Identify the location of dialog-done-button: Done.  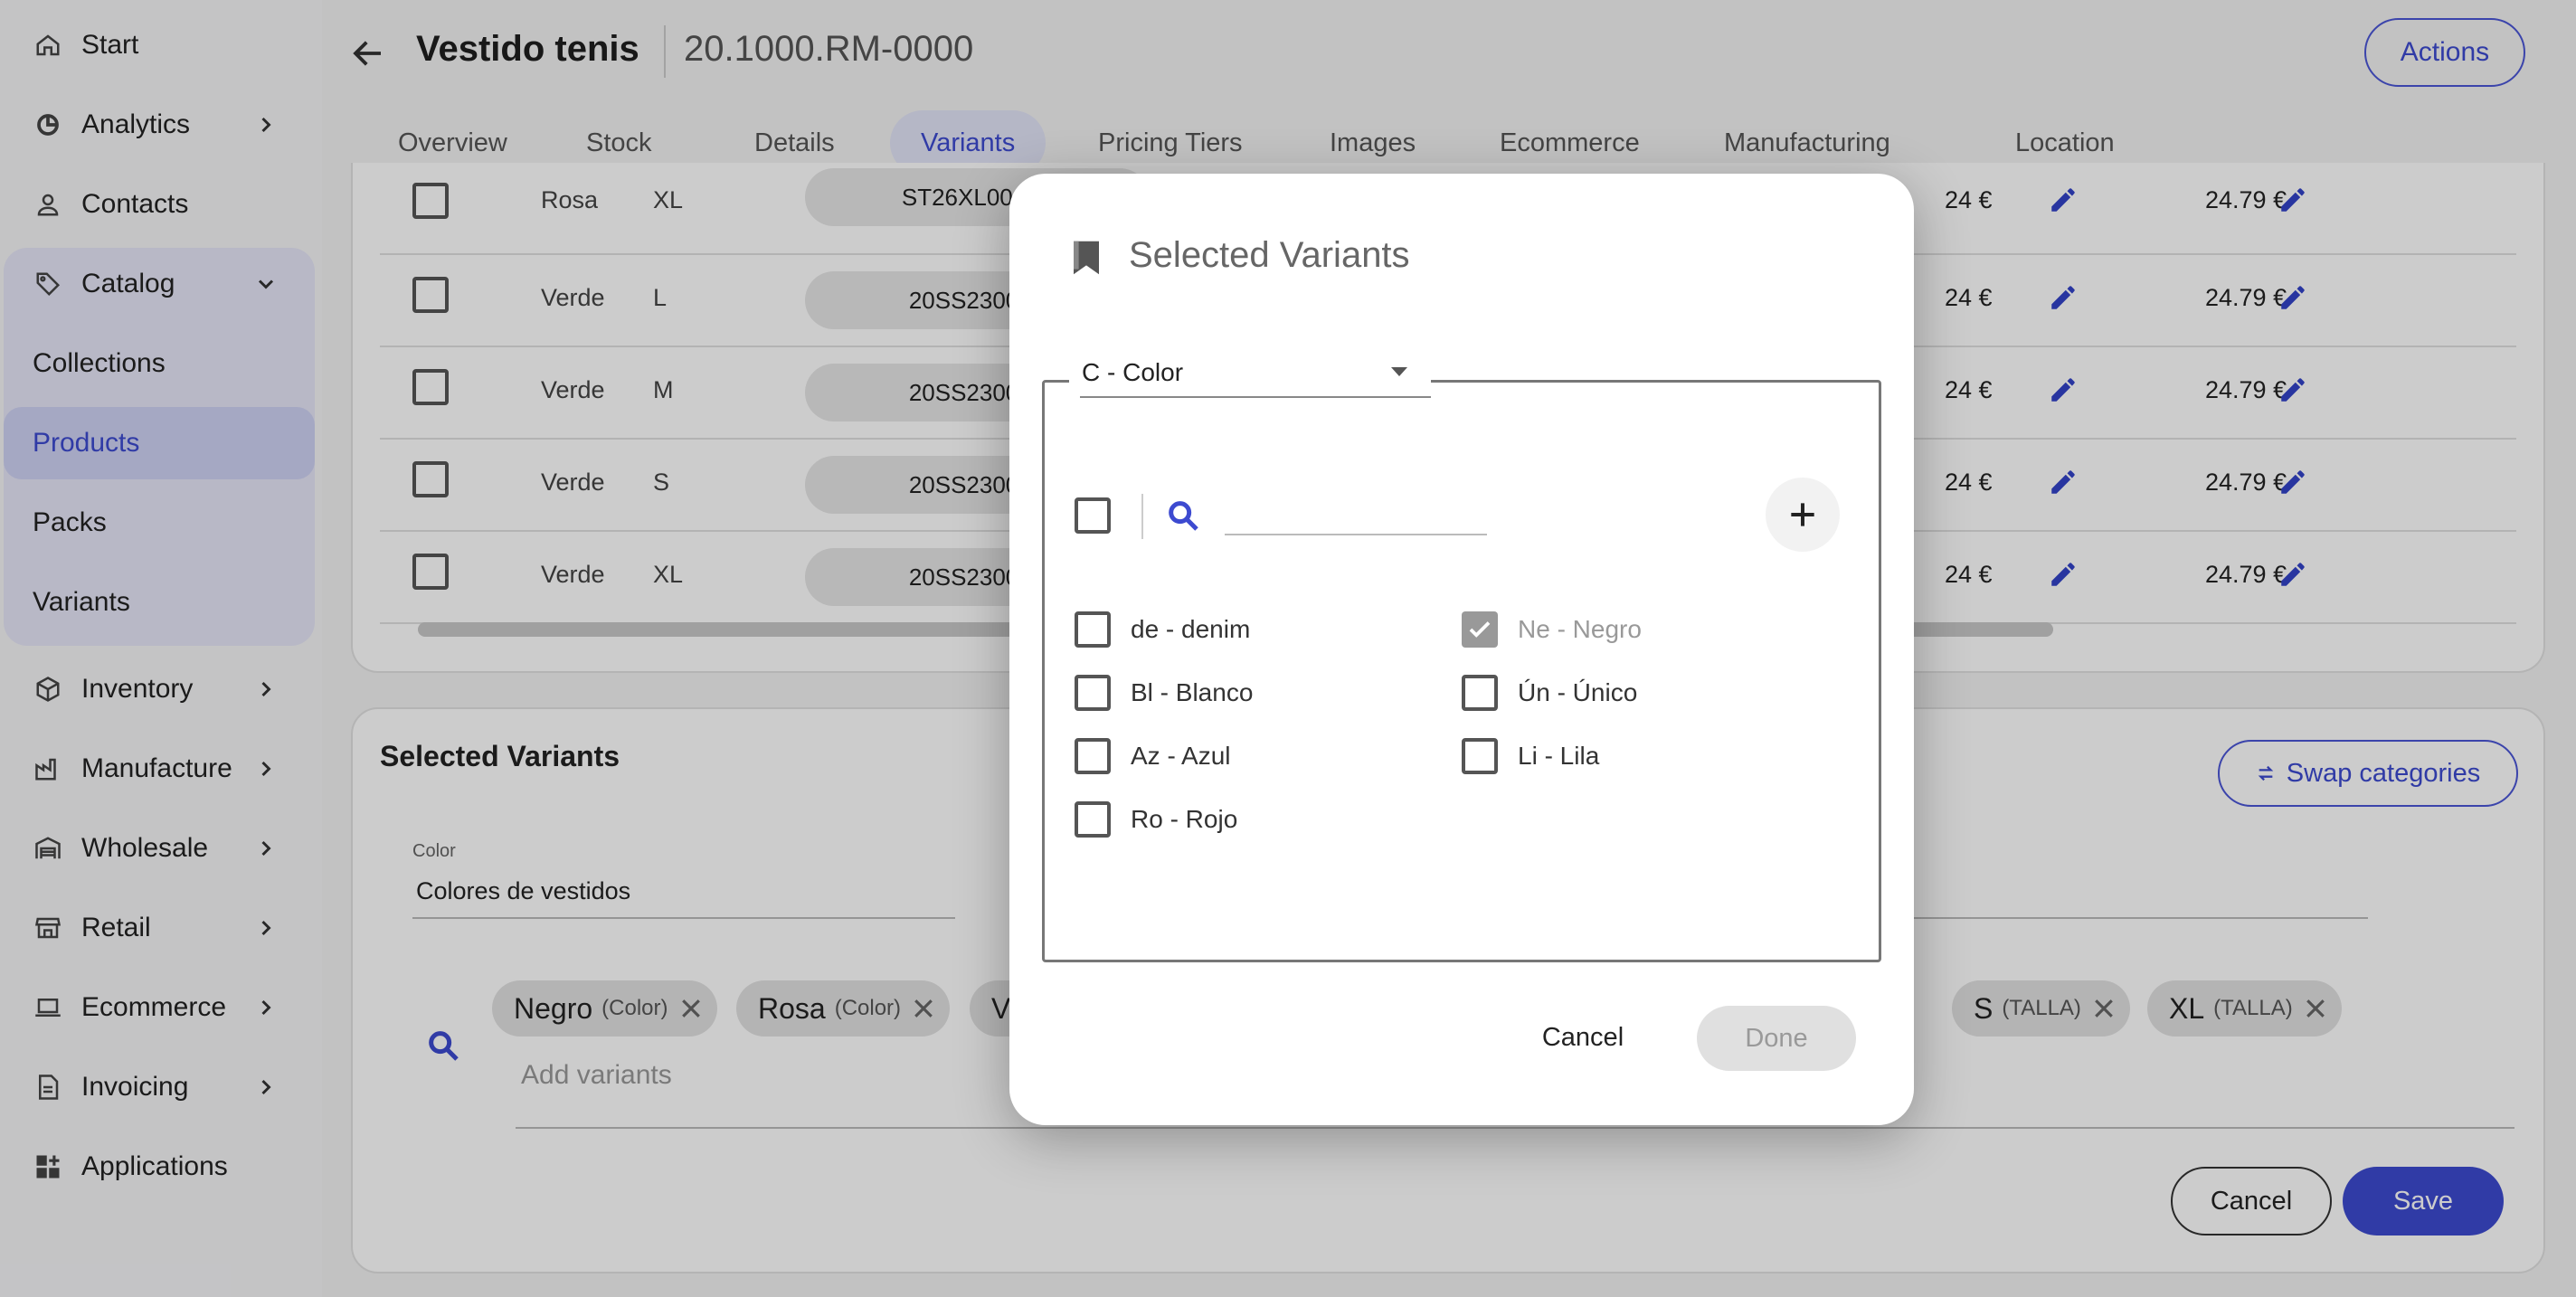
(1776, 1038).